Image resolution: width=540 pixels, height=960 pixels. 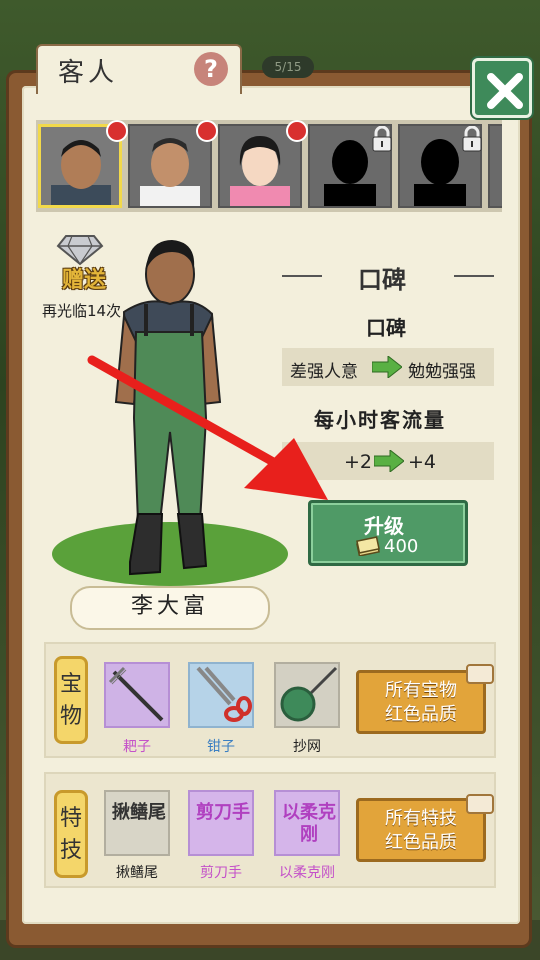 I want to click on rake-icon, so click(x=136, y=694).